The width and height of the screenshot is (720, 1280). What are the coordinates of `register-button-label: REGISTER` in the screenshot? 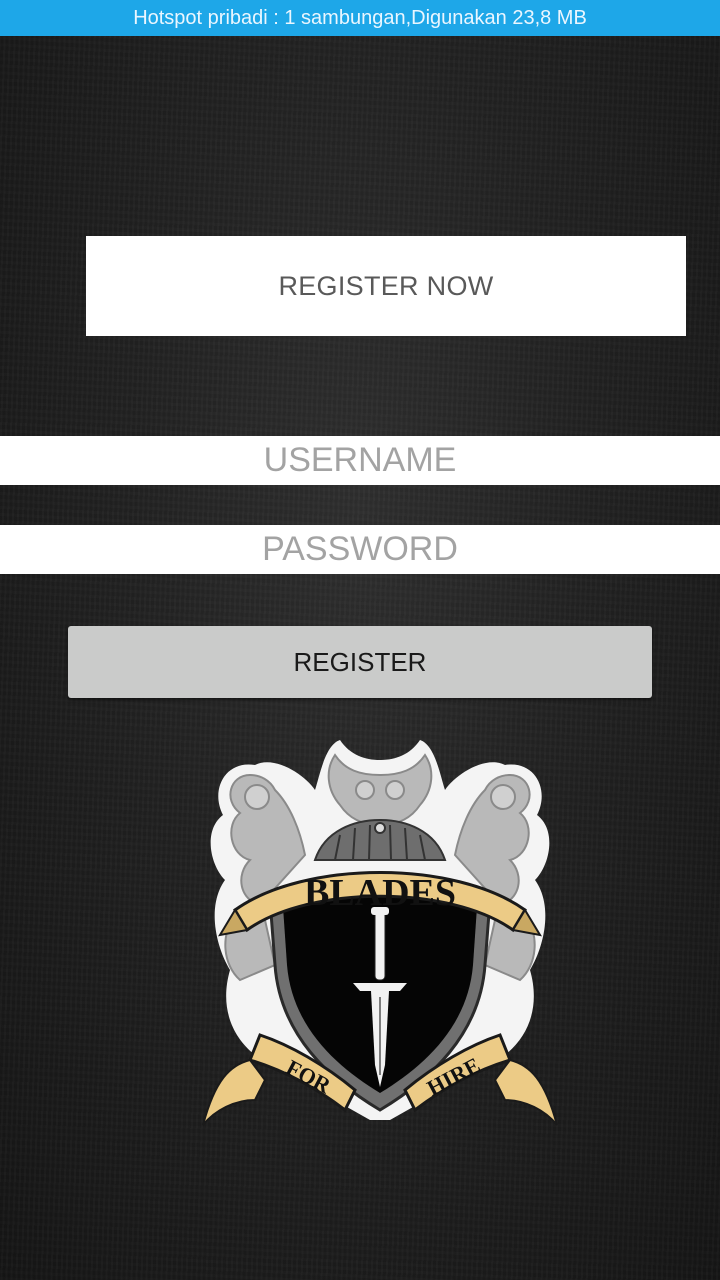 It's located at (360, 661).